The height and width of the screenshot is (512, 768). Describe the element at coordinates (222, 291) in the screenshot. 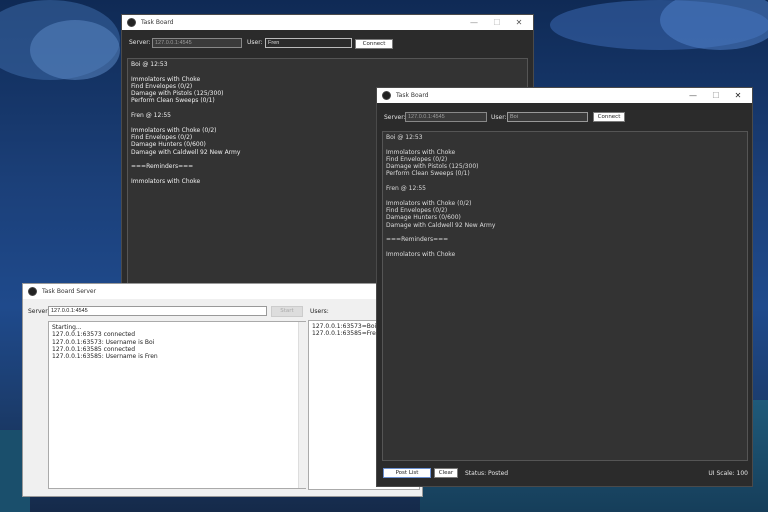

I see `title-bar: Task Board Server` at that location.